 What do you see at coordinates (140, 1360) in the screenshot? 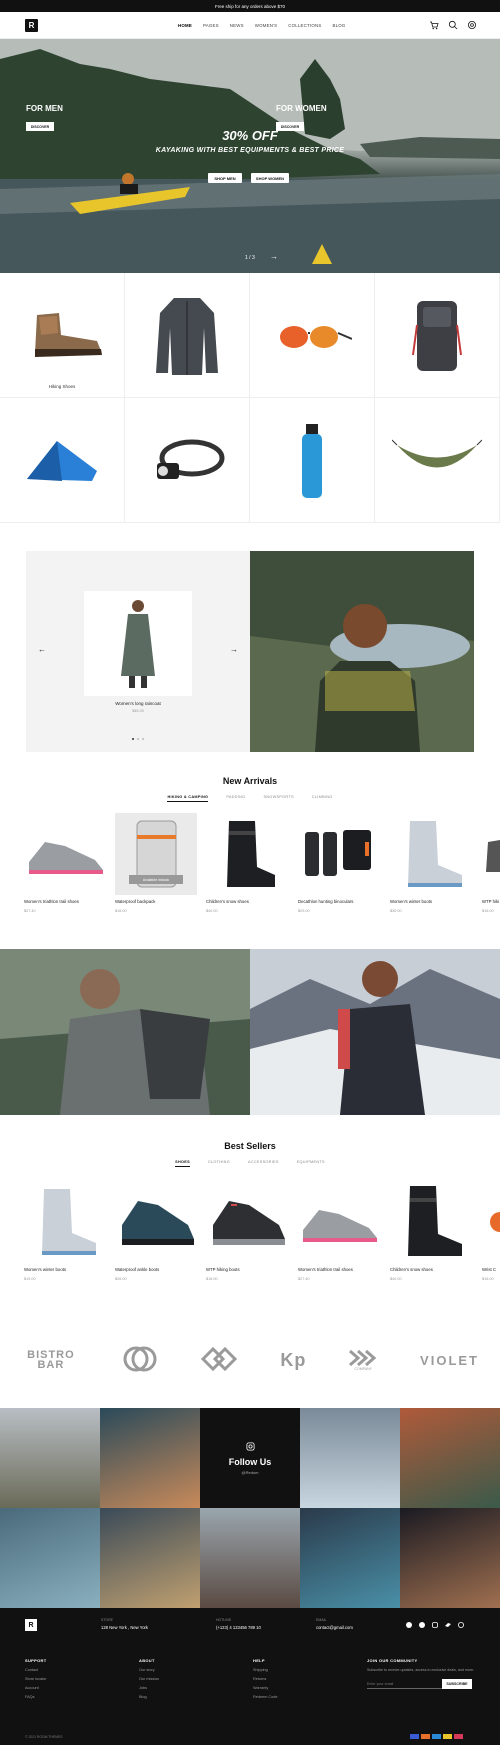
I see `brand-rings-logo` at bounding box center [140, 1360].